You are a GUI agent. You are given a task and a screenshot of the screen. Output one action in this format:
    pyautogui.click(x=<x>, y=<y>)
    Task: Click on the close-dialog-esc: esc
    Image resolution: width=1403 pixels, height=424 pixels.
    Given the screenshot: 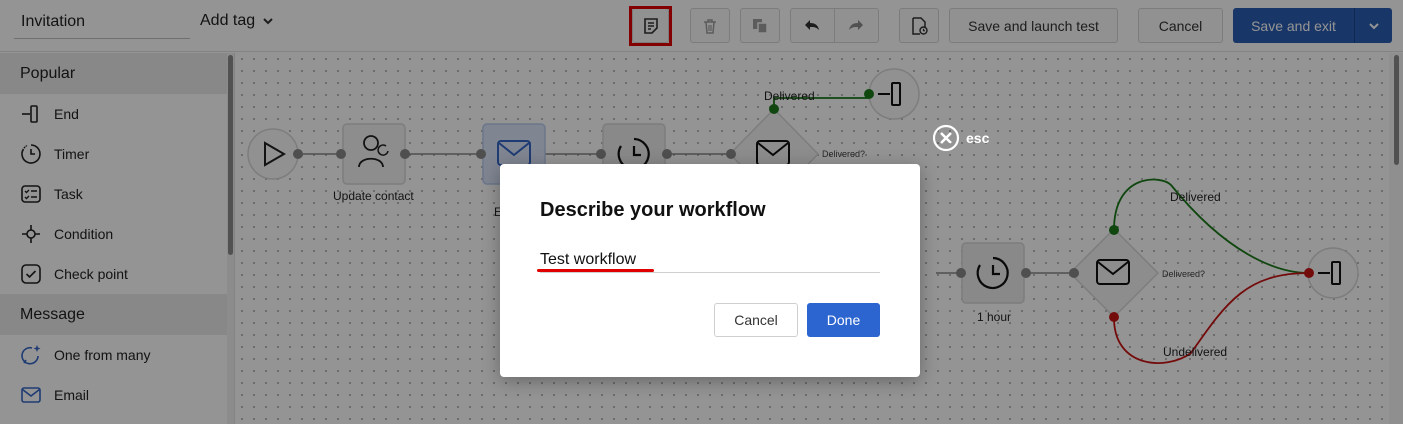 What is the action you would take?
    pyautogui.click(x=960, y=138)
    